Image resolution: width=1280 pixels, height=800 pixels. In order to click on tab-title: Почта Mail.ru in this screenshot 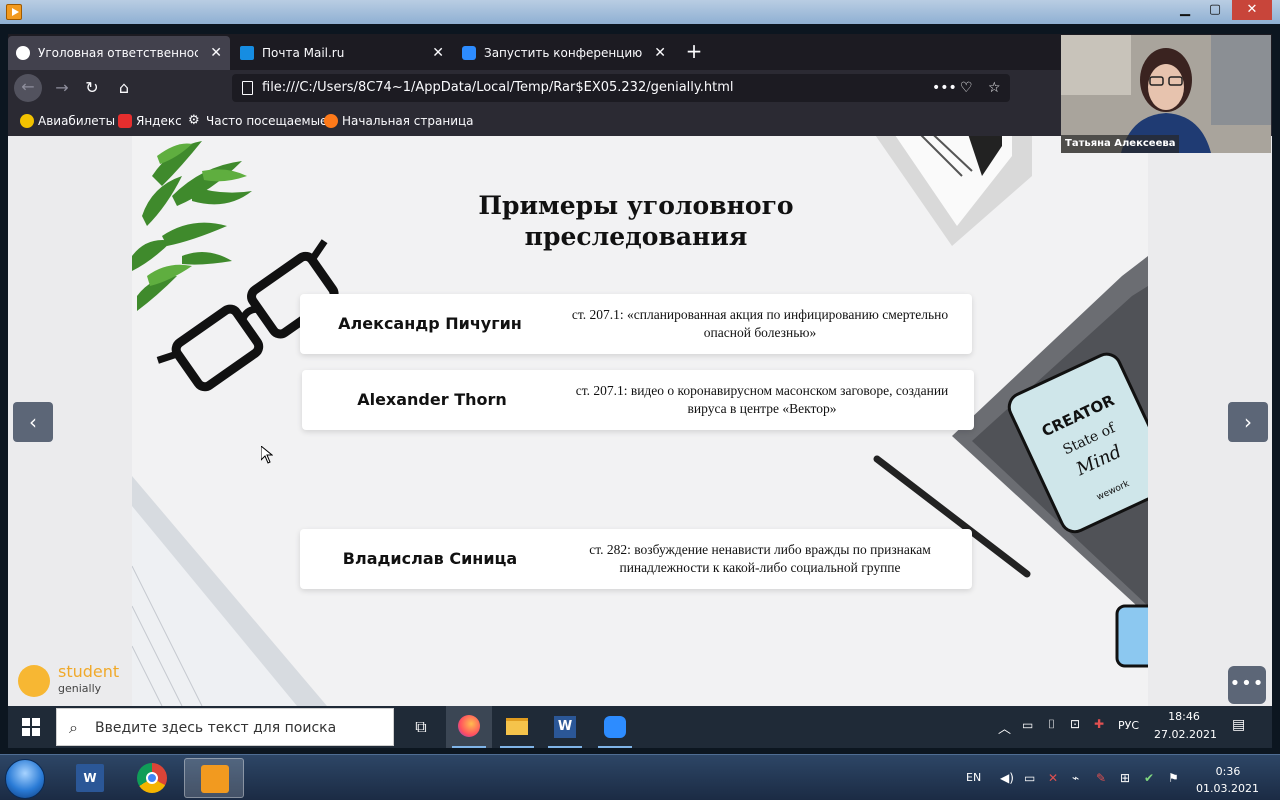, I will do `click(303, 53)`.